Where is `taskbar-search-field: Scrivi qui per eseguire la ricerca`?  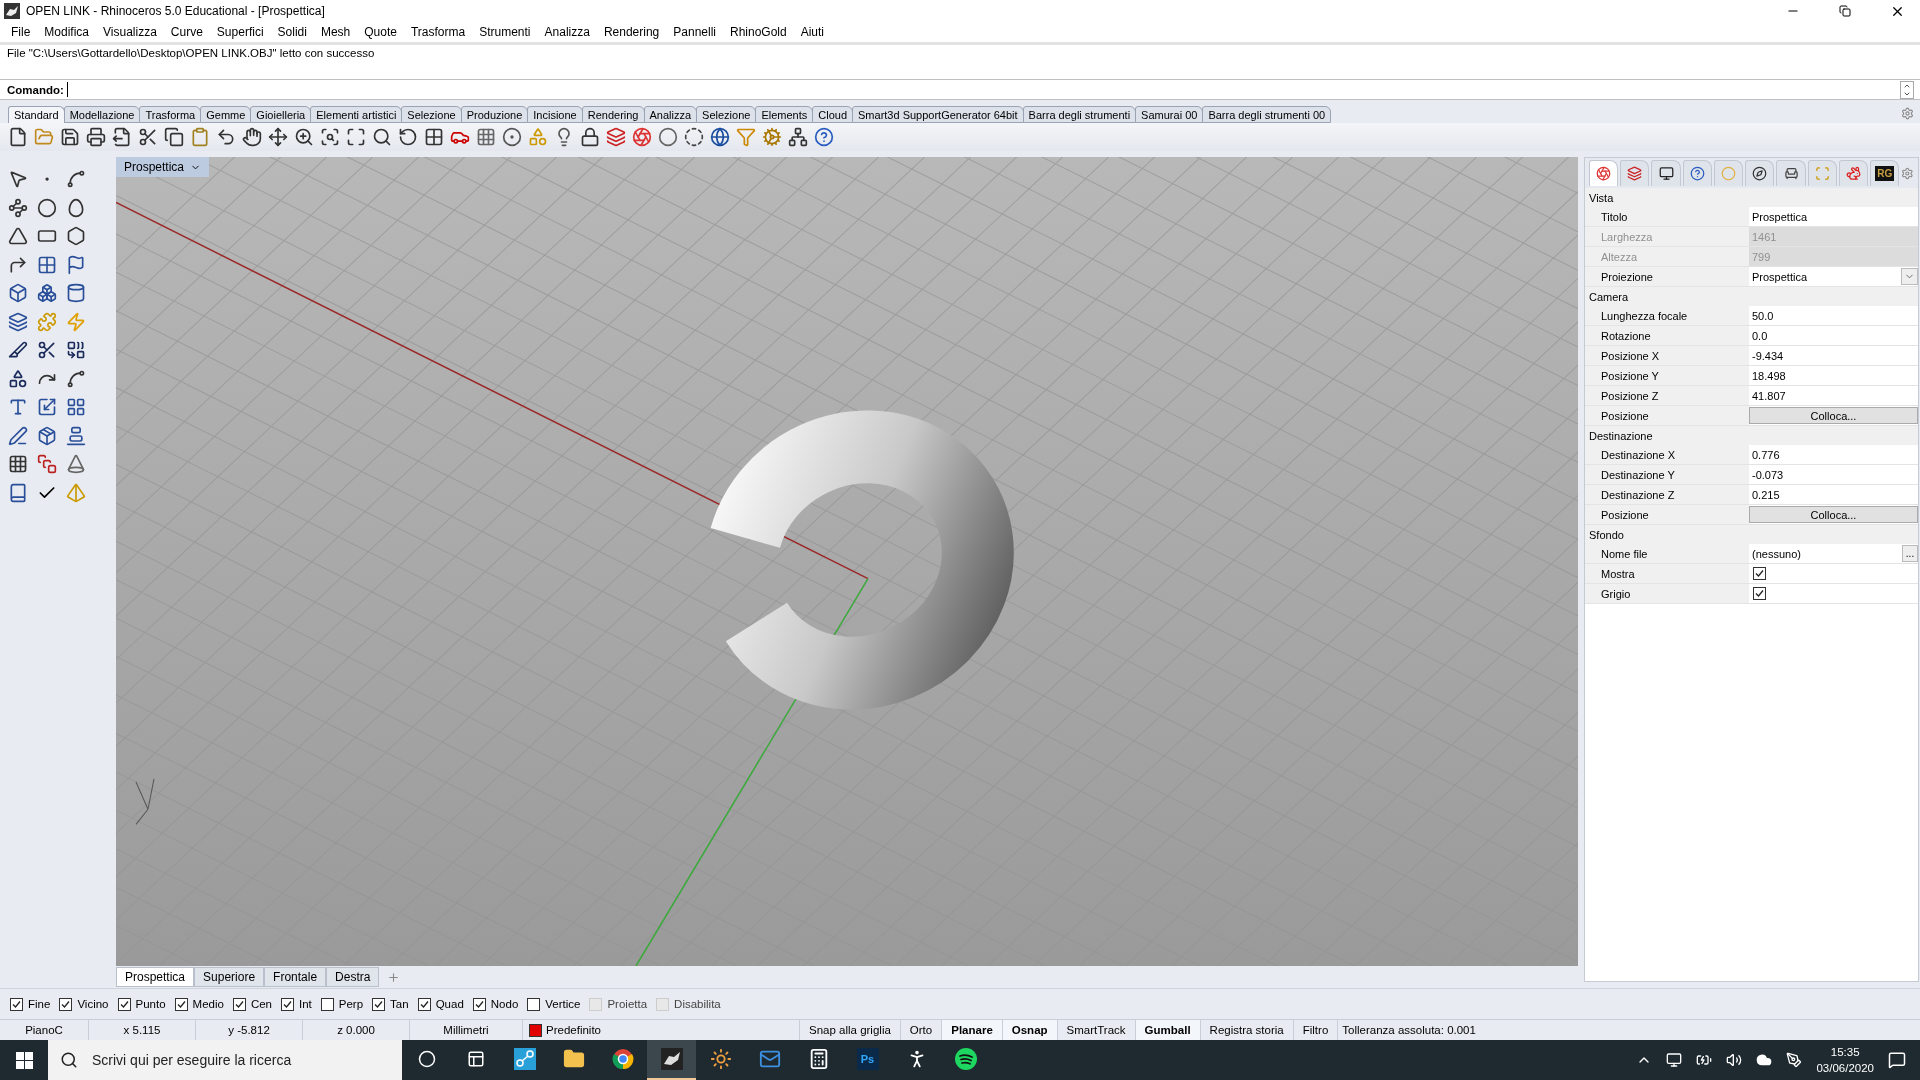 taskbar-search-field: Scrivi qui per eseguire la ricerca is located at coordinates (225, 1060).